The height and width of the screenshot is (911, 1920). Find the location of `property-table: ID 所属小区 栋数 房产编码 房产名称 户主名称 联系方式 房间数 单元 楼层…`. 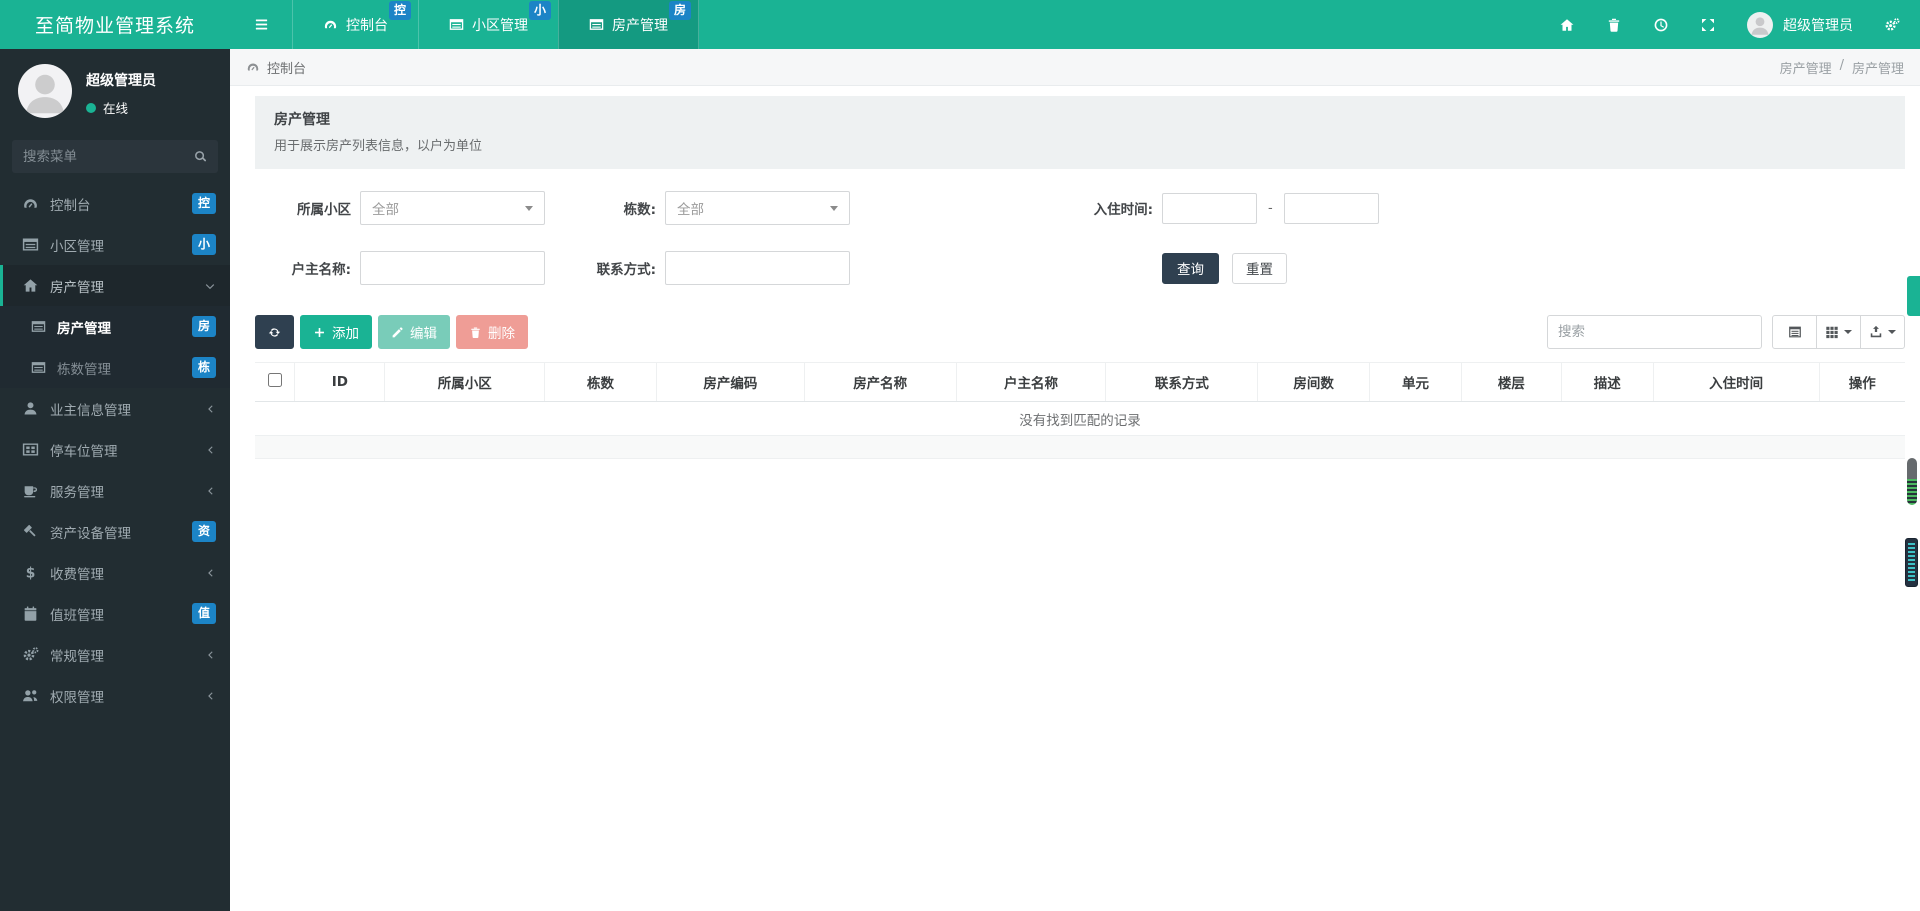

property-table: ID 所属小区 栋数 房产编码 房产名称 户主名称 联系方式 房间数 单元 楼层… is located at coordinates (1080, 399).